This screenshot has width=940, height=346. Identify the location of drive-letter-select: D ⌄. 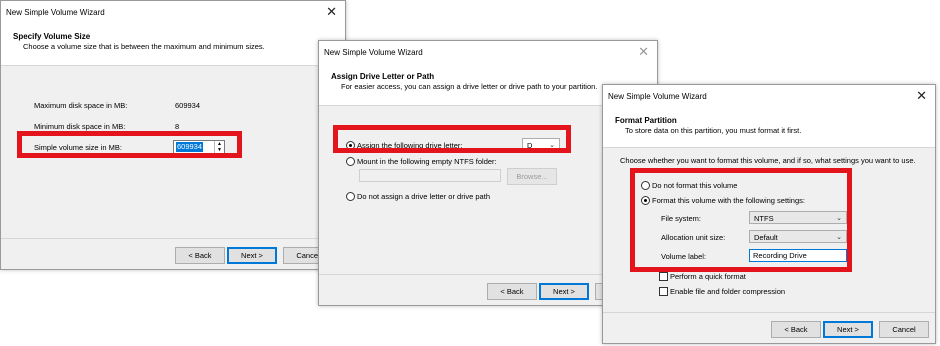
(541, 144).